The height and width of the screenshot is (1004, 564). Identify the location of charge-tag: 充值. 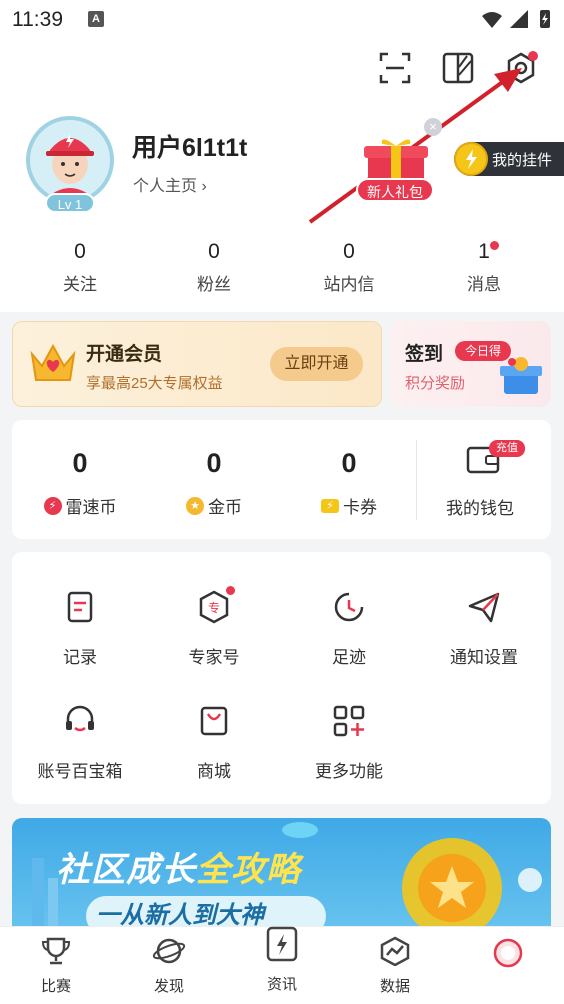
(507, 448).